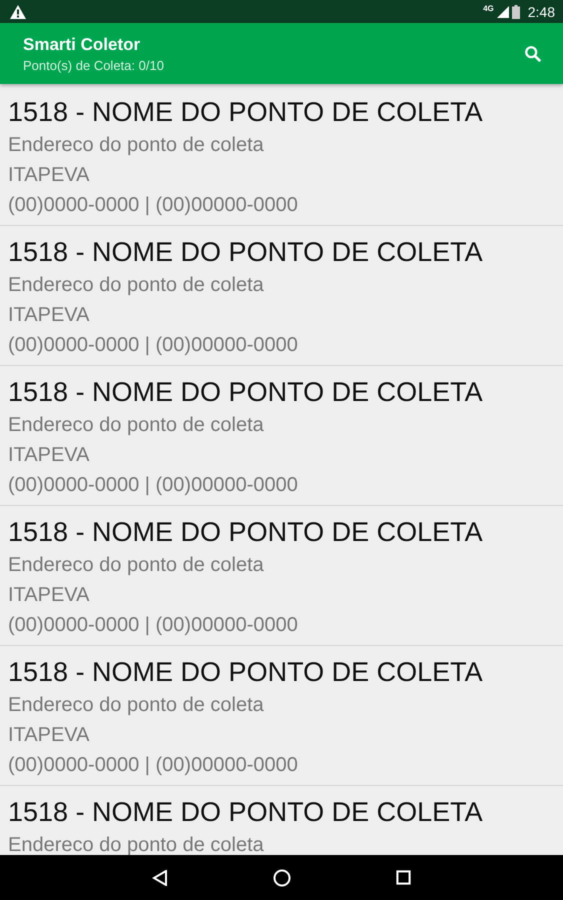 Image resolution: width=563 pixels, height=900 pixels. What do you see at coordinates (403, 877) in the screenshot?
I see `recents-icon` at bounding box center [403, 877].